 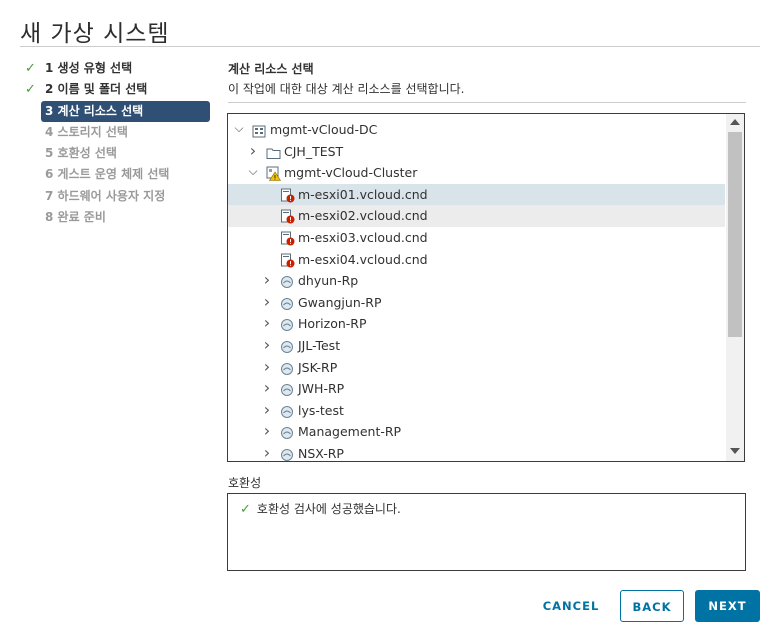 I want to click on tree-item-label: lys-test, so click(x=321, y=410).